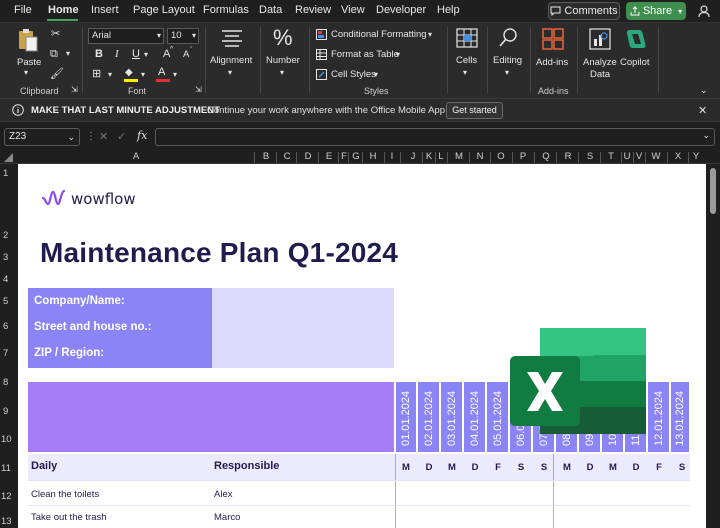 The image size is (720, 528). What do you see at coordinates (164, 10) in the screenshot?
I see `menu-page-layout: Page Layout` at bounding box center [164, 10].